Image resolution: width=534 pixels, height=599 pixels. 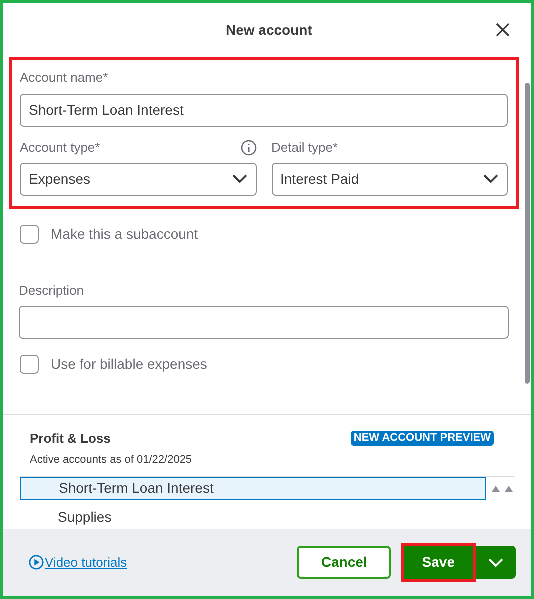 I want to click on field-label: Detail type*, so click(x=305, y=147).